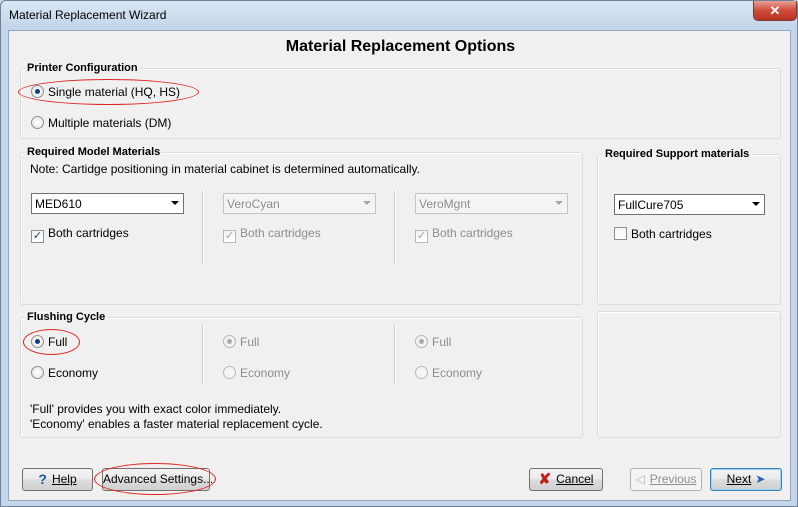 This screenshot has width=798, height=507. I want to click on radio-single-material: Single material (HQ, HS), so click(105, 92).